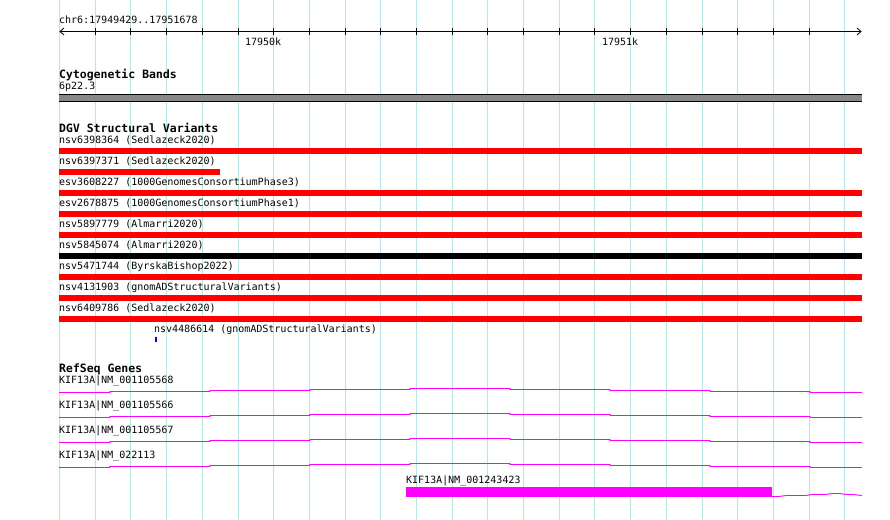 The width and height of the screenshot is (890, 520). I want to click on tick-label: 17950k, so click(263, 42).